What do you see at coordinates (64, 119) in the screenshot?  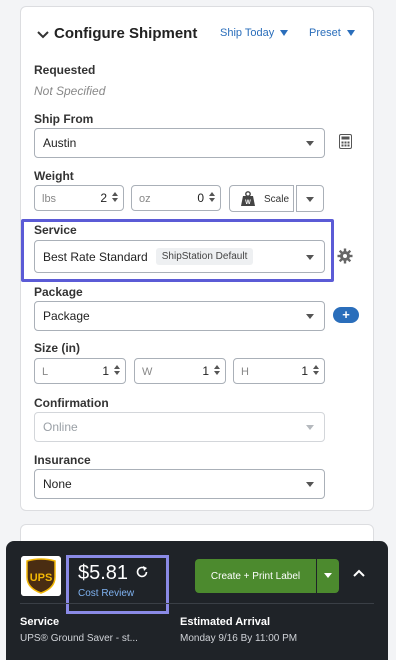 I see `ship-from-label: Ship From` at bounding box center [64, 119].